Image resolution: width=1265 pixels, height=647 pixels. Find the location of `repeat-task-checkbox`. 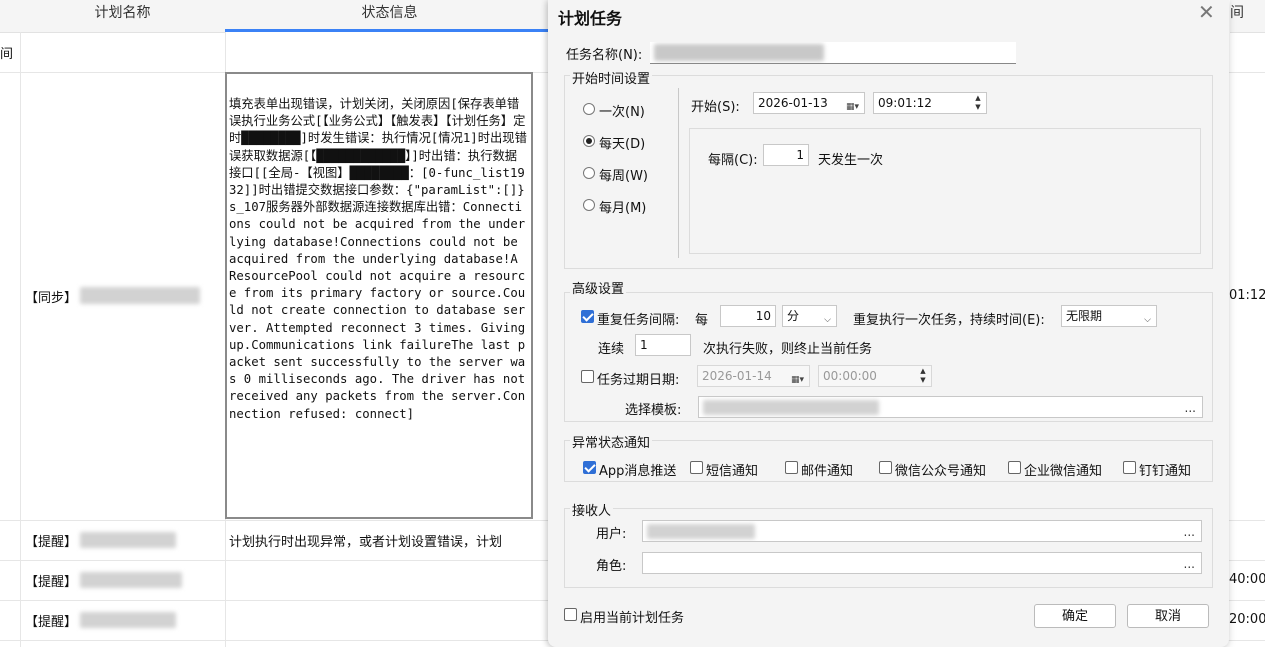

repeat-task-checkbox is located at coordinates (587, 316).